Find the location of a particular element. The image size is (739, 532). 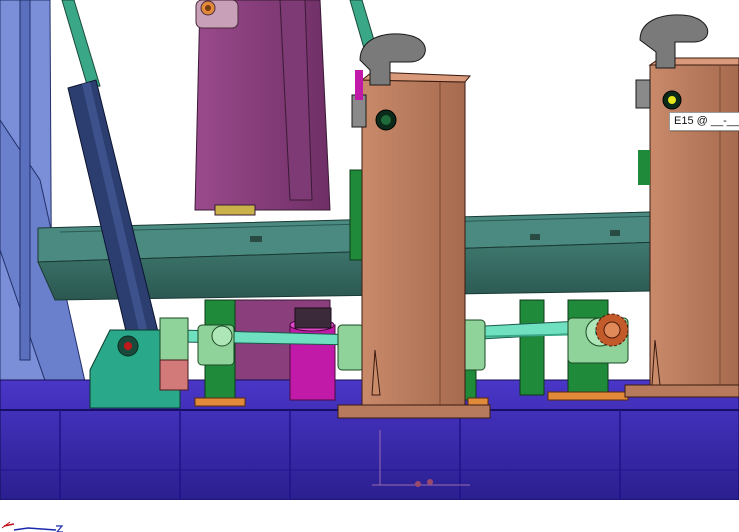

xyz-triad-icon is located at coordinates (32, 526).